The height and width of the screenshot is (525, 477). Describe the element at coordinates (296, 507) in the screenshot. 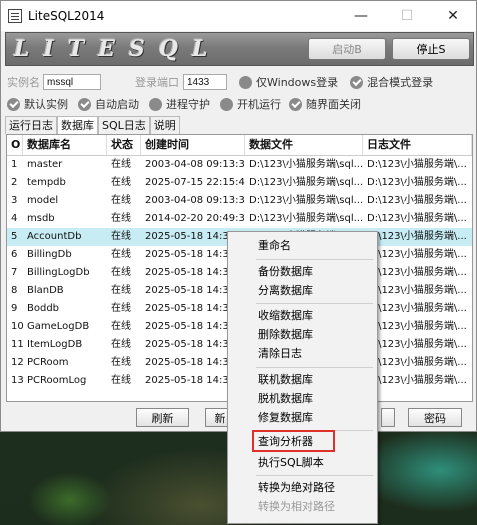

I see `menu-item-to-relative: 转换为相对路径` at that location.